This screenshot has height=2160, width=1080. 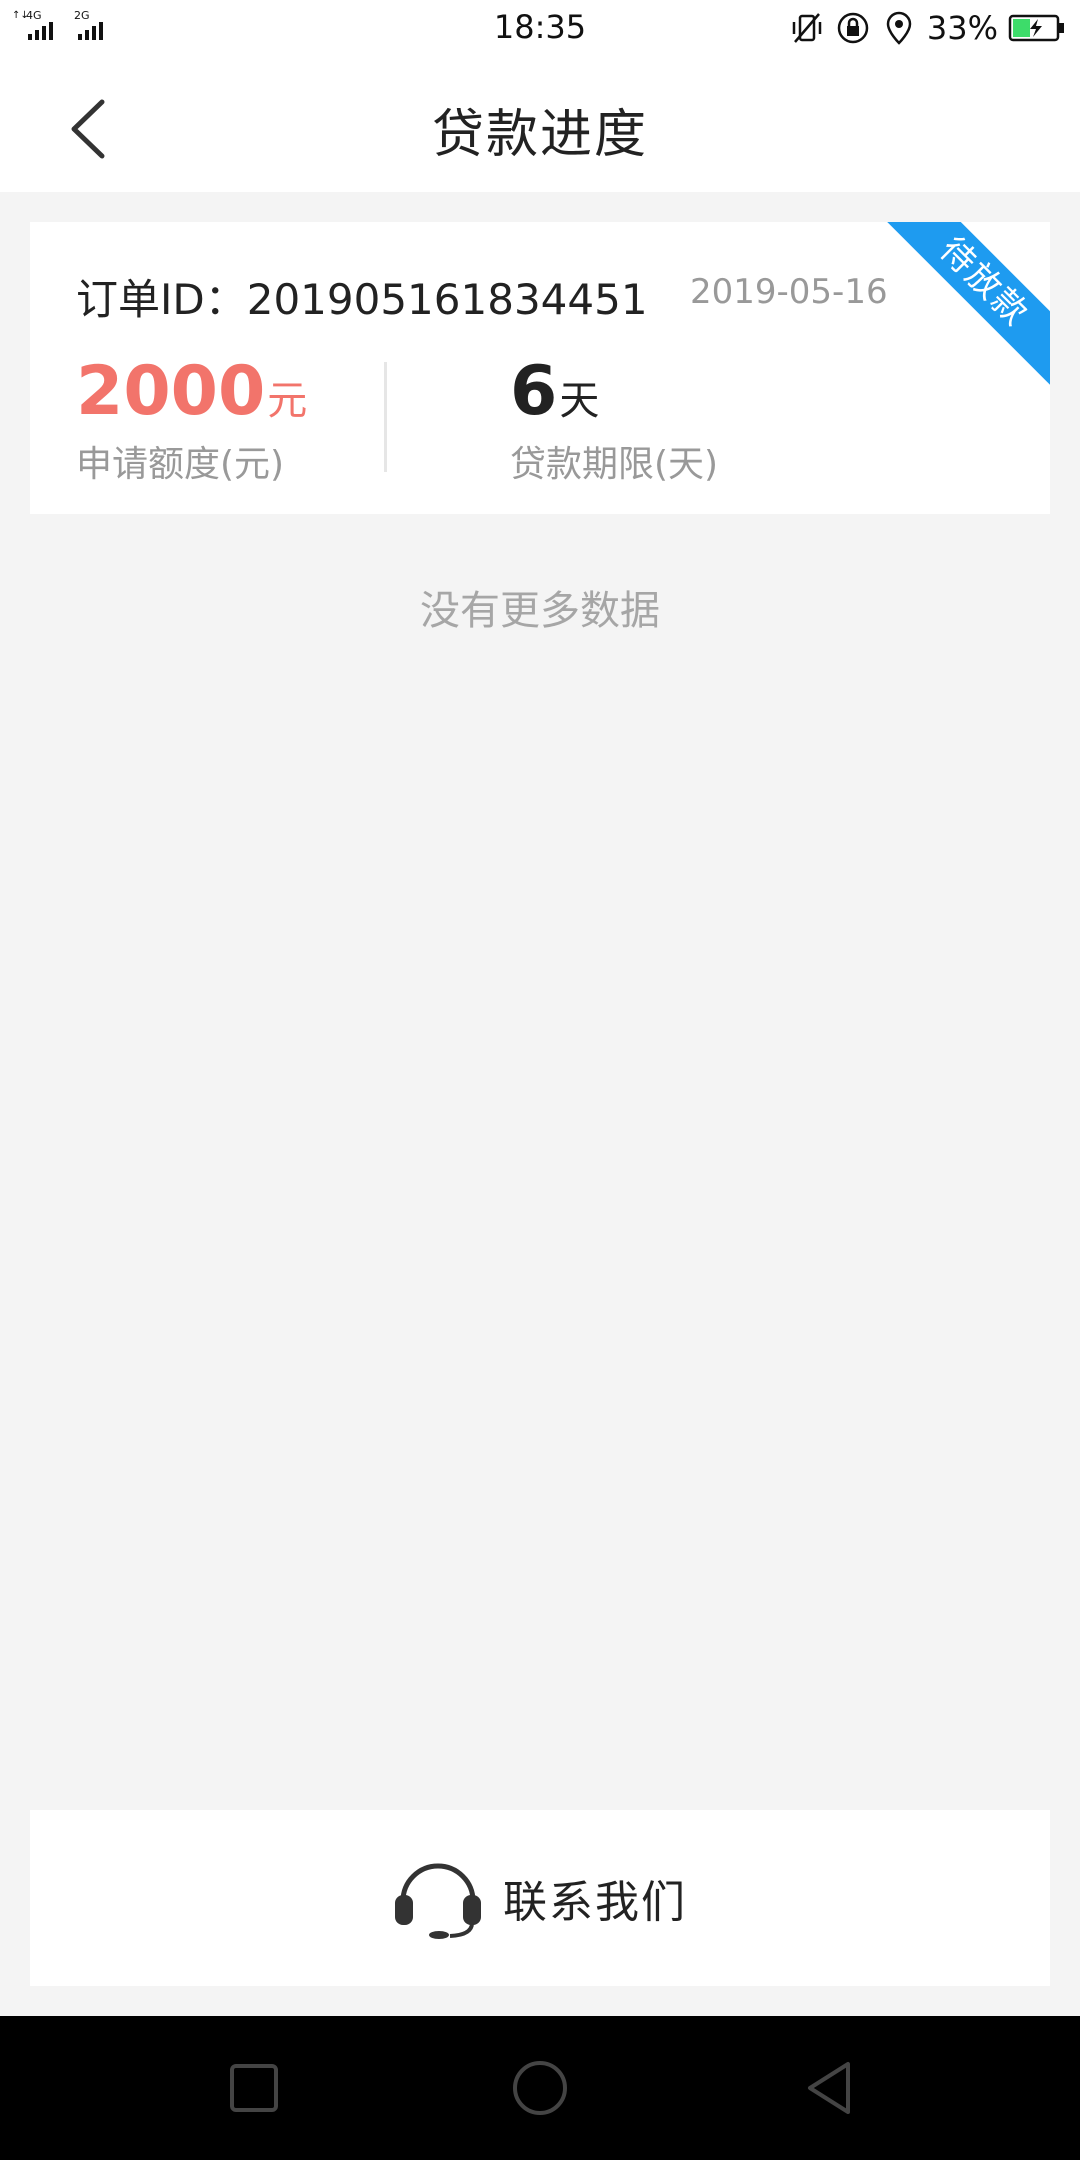 I want to click on status-right-icons: 33%, so click(x=927, y=28).